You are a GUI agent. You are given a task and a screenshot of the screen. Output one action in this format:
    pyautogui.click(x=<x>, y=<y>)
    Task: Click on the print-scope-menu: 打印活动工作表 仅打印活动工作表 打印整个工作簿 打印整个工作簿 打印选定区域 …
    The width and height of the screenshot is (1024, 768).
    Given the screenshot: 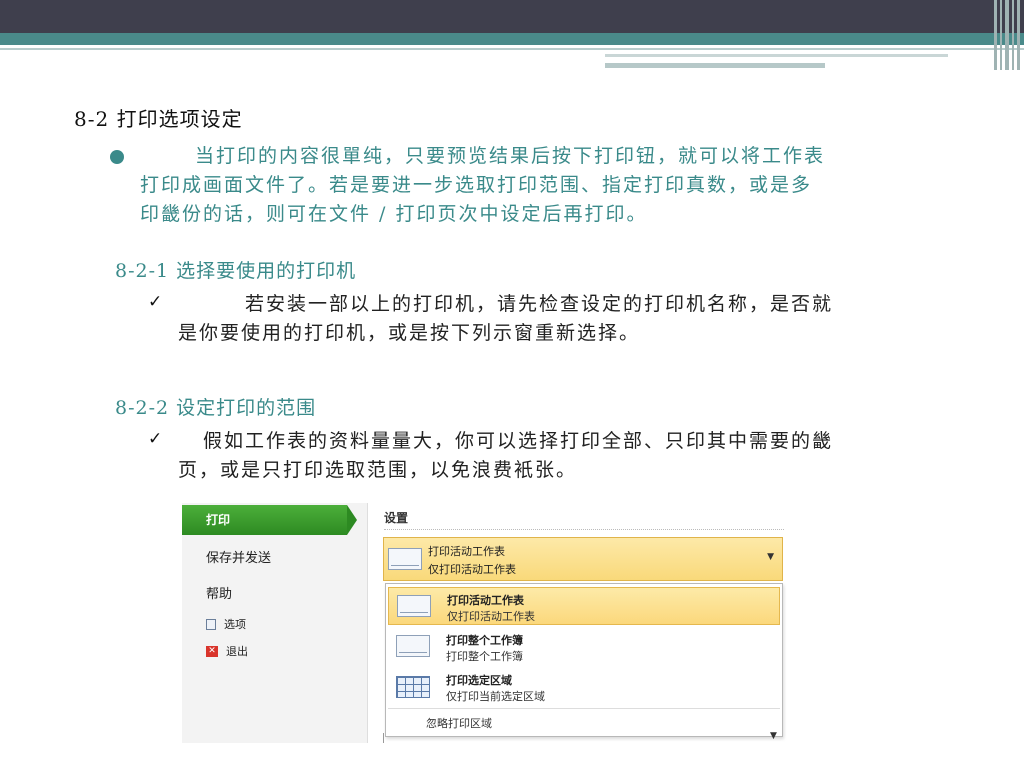 What is the action you would take?
    pyautogui.click(x=584, y=660)
    